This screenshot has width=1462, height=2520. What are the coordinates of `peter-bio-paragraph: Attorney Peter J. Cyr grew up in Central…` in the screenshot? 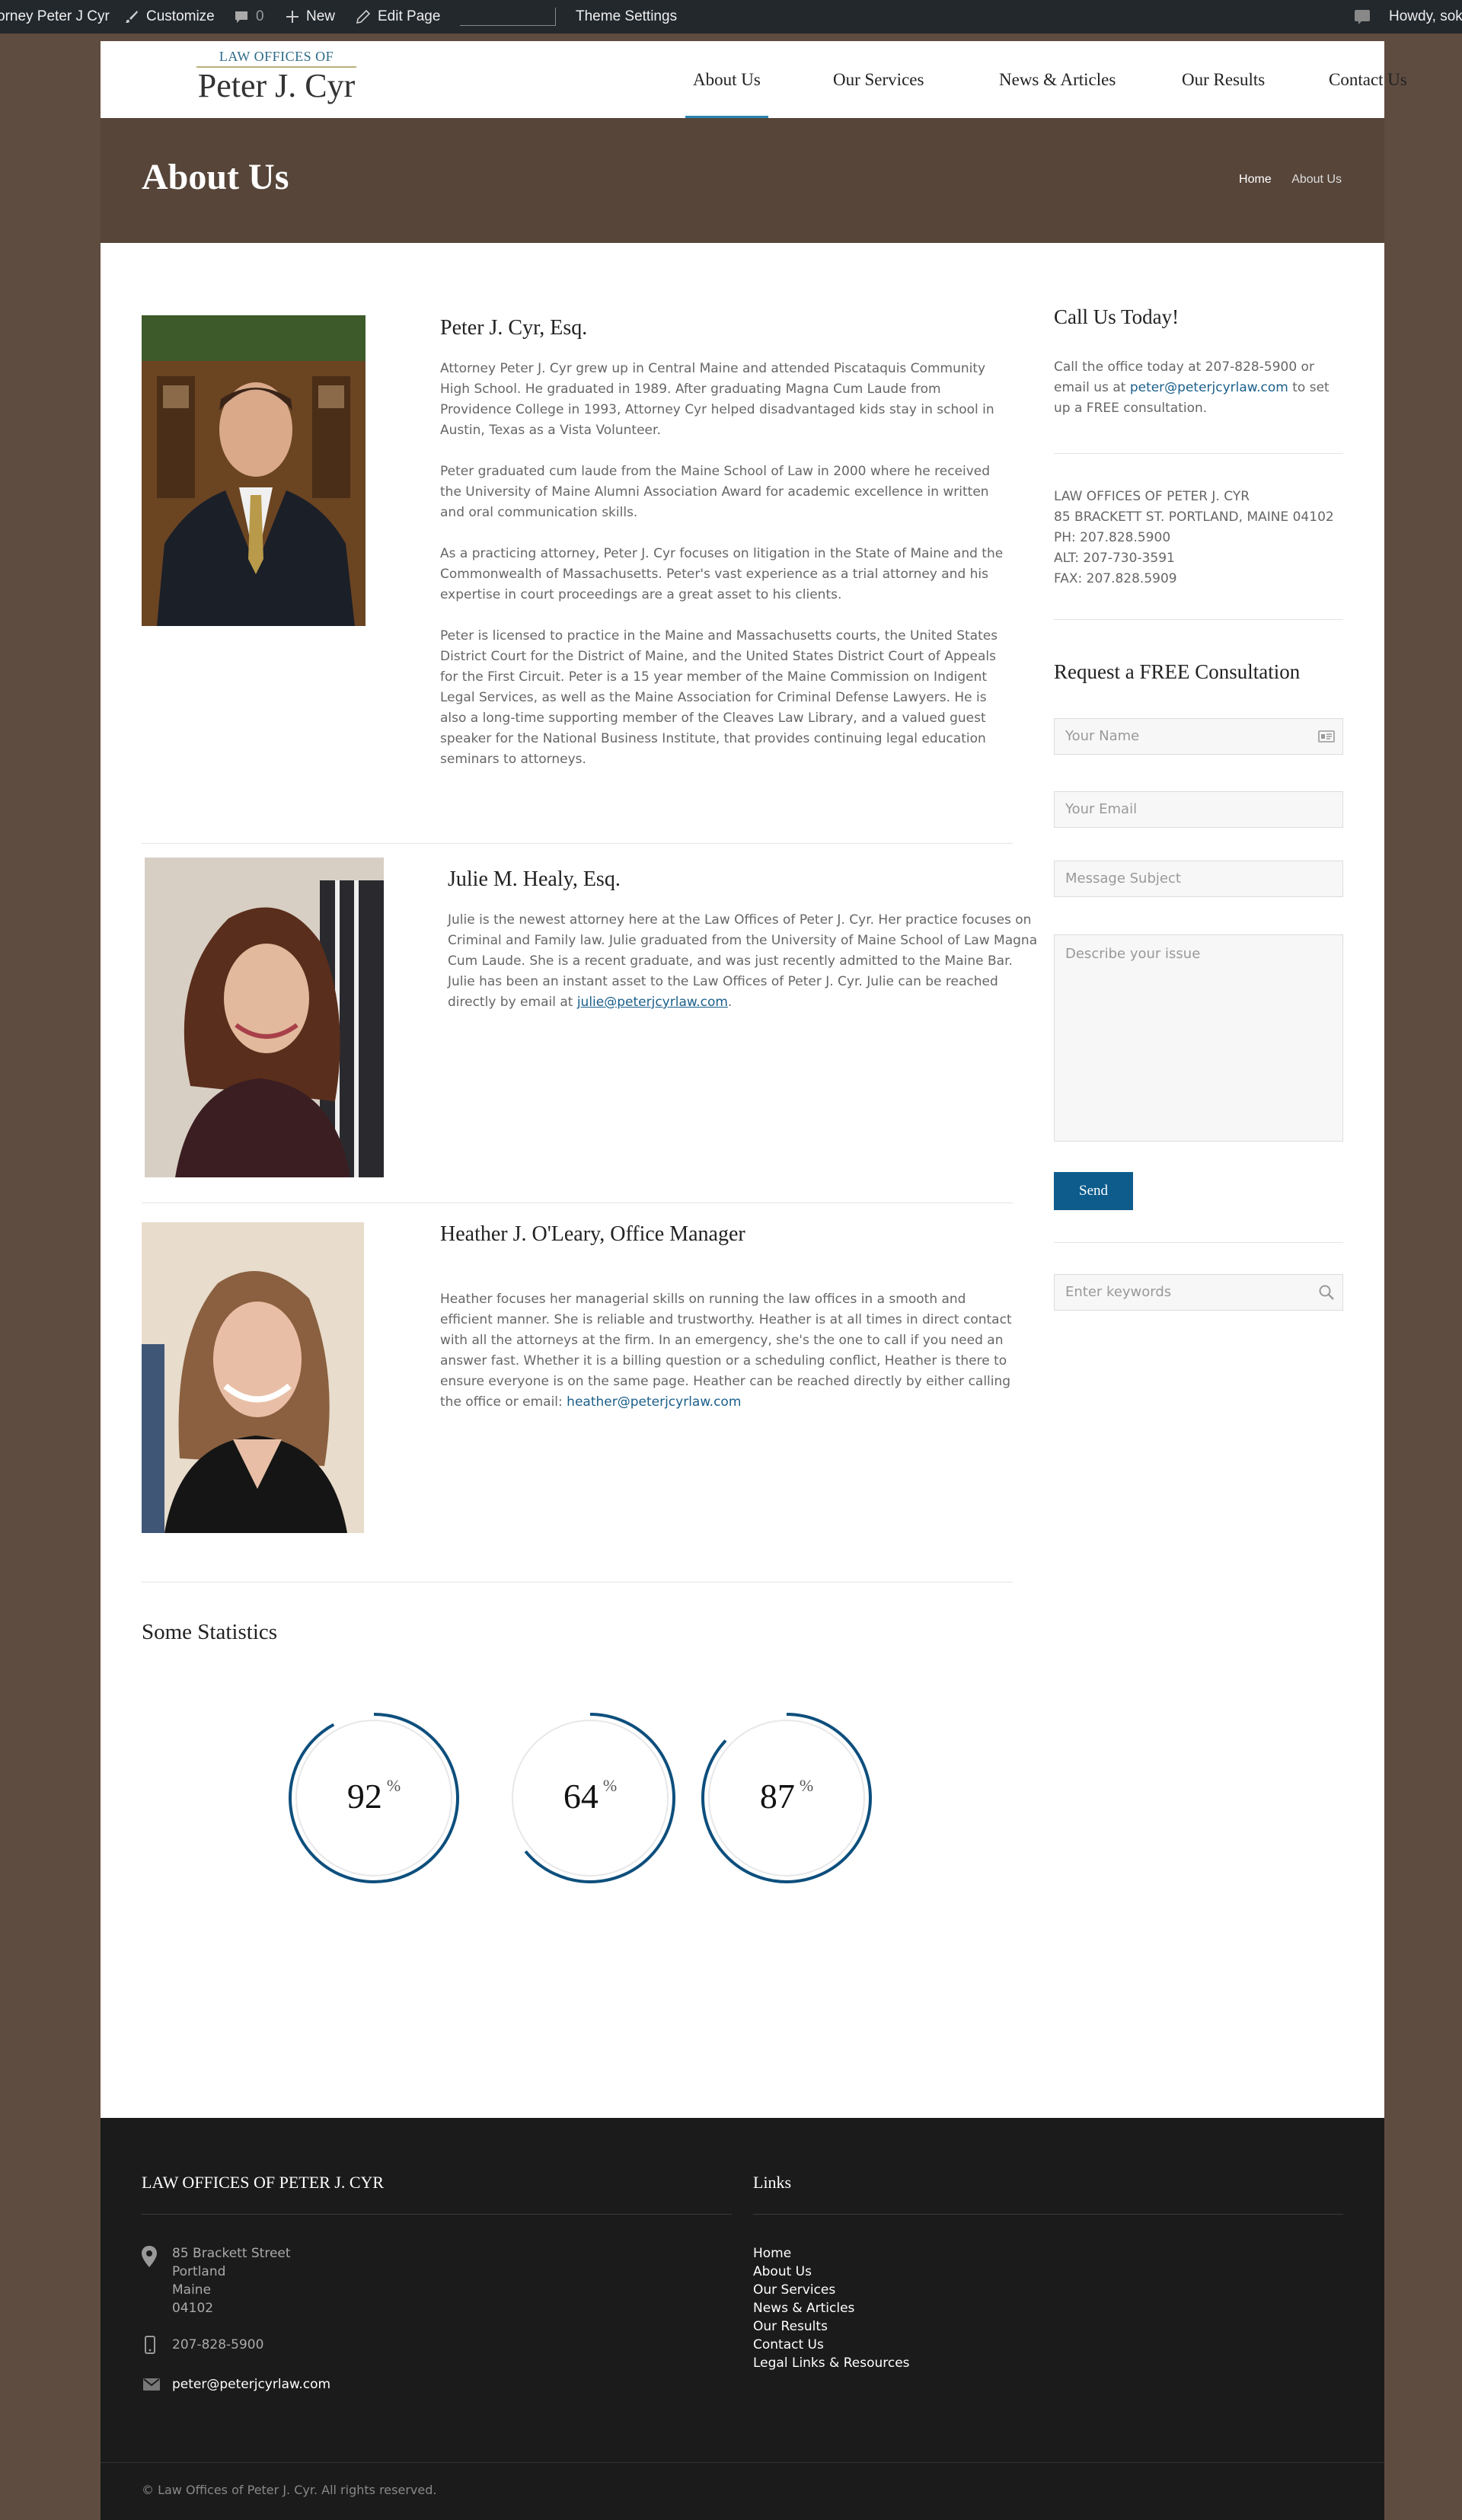 It's located at (717, 399).